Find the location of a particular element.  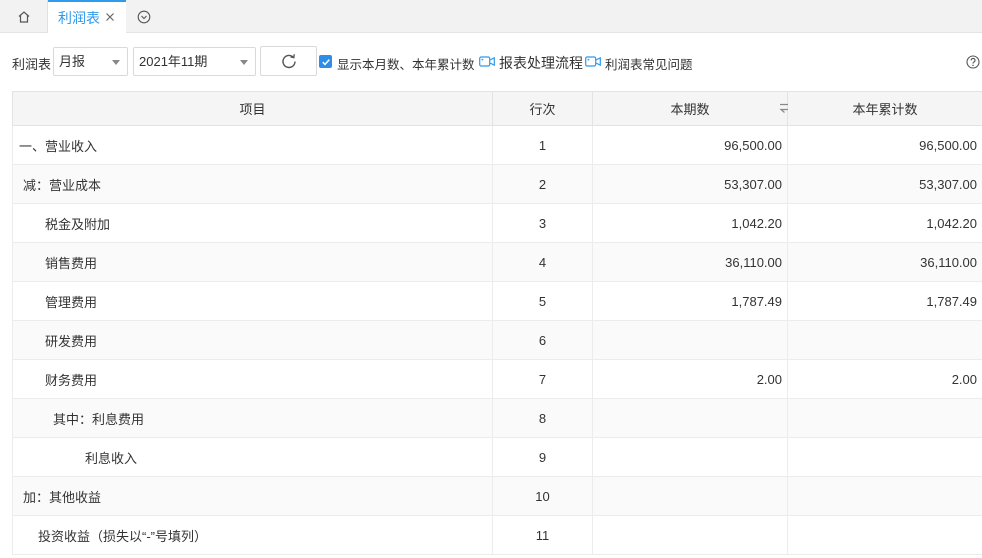

table-row: 税金及附加 3 1,042.20 1,042.20 is located at coordinates (497, 223).